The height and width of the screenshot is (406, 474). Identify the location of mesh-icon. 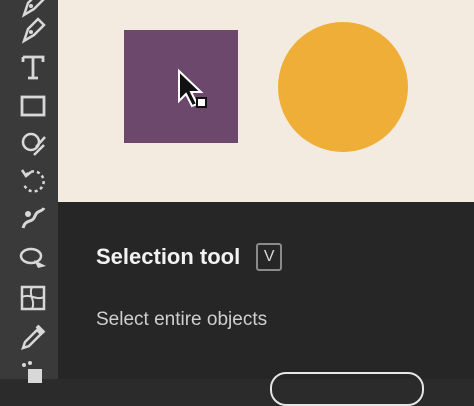
(33, 298).